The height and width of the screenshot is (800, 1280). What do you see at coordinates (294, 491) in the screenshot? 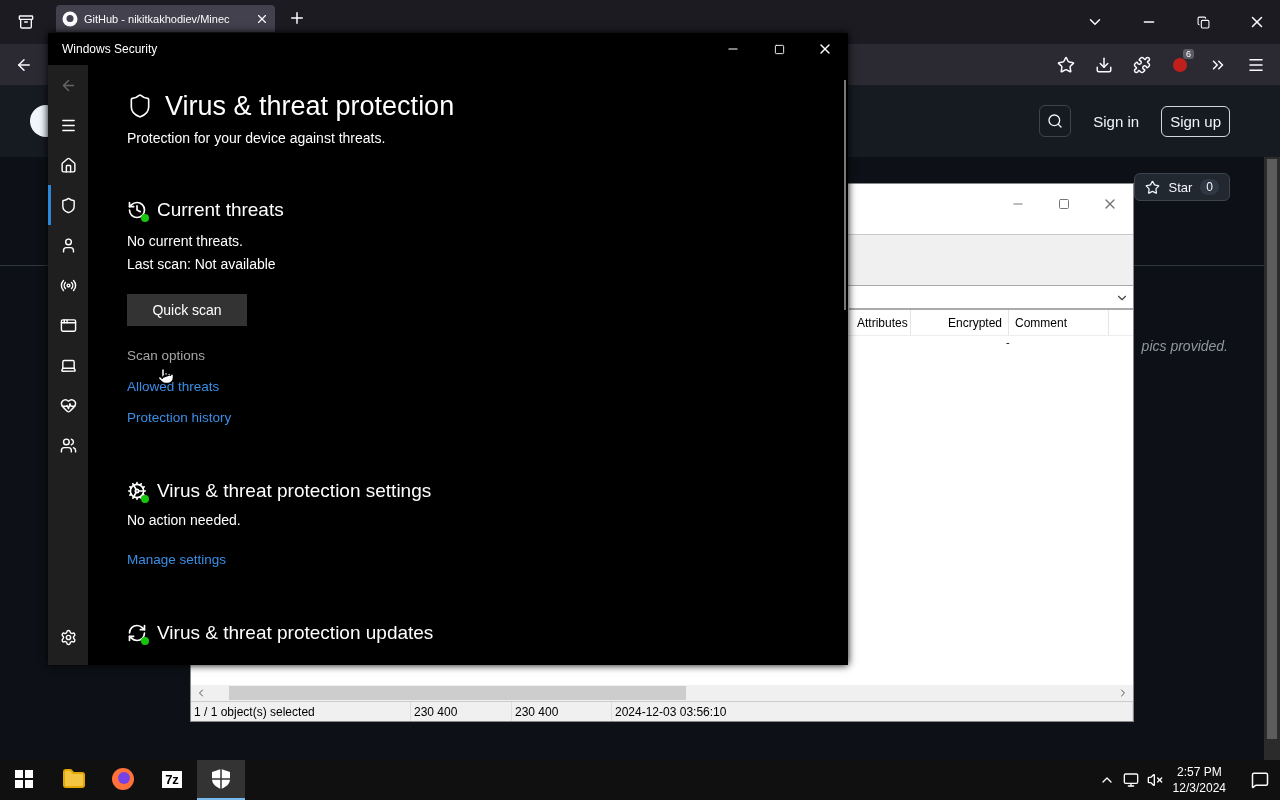
I see `section-title: Virus & threat protection settings` at bounding box center [294, 491].